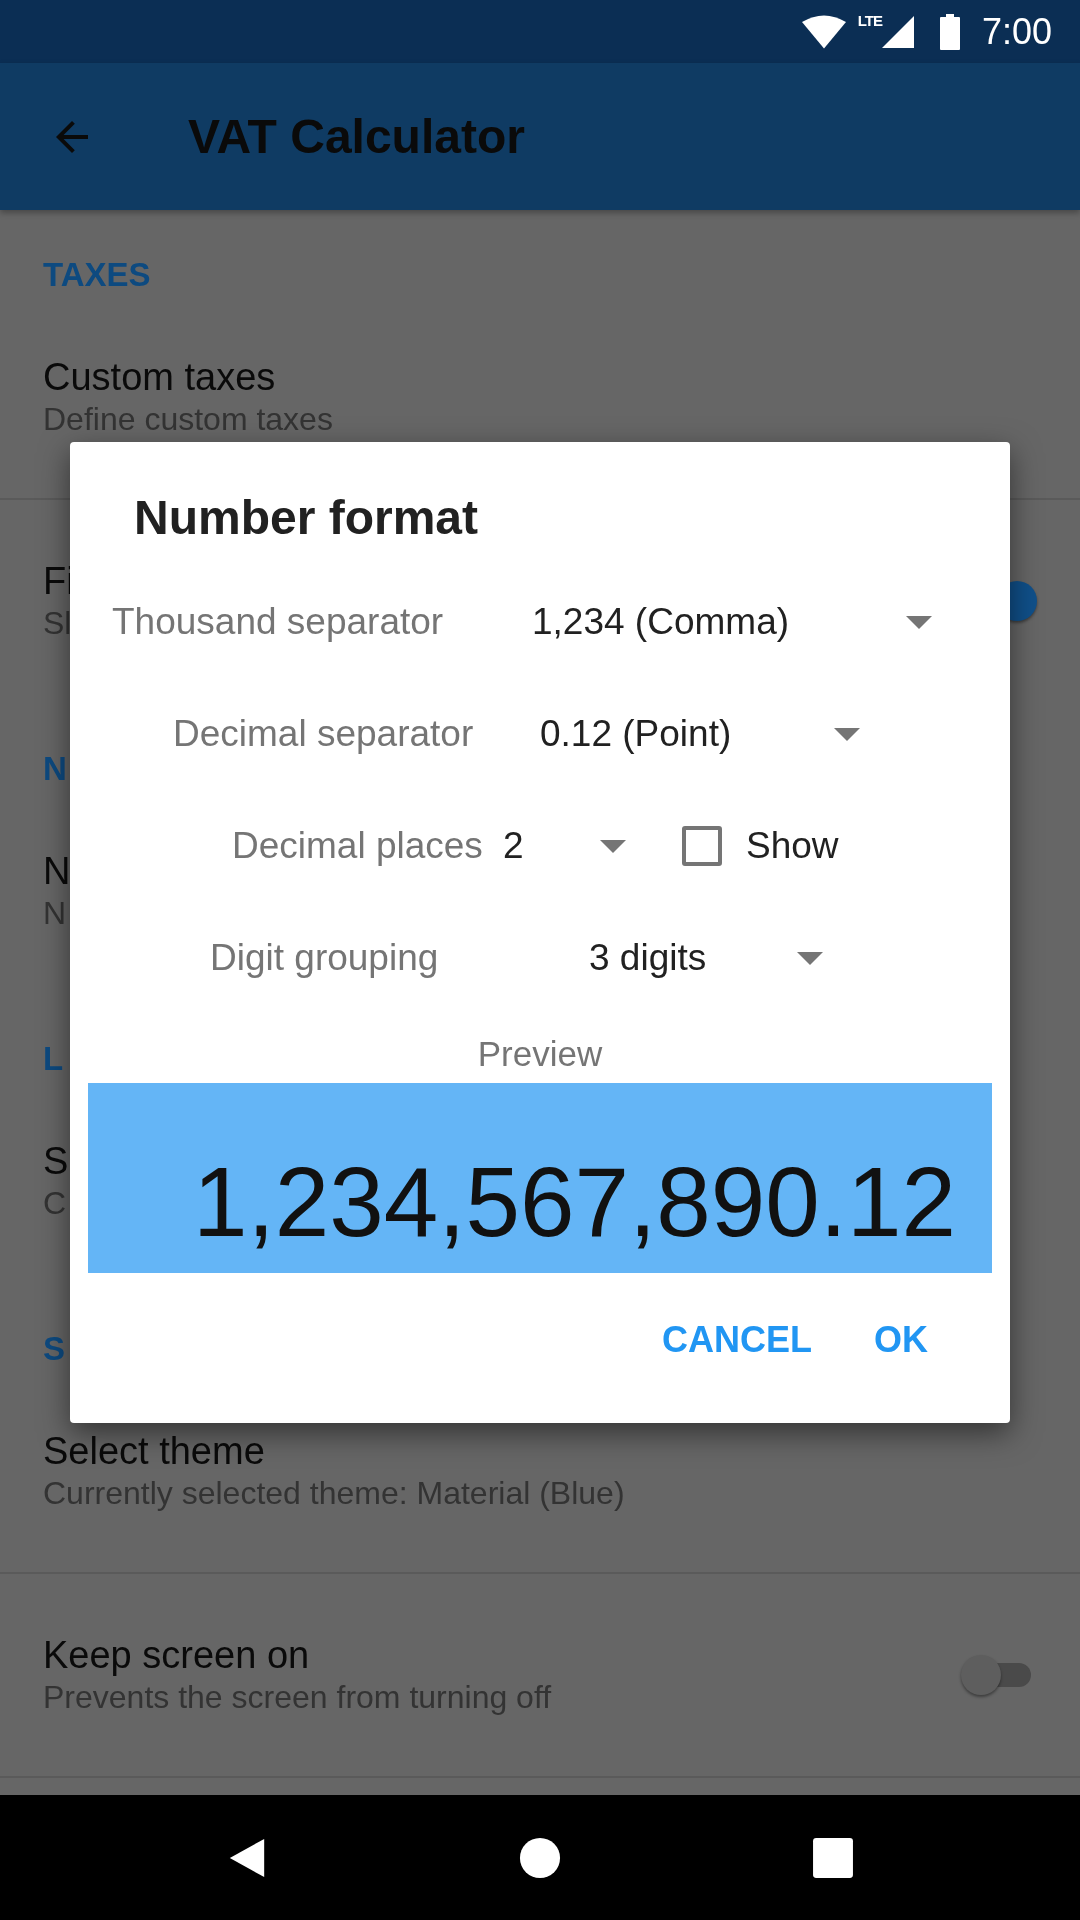 The image size is (1080, 1920). Describe the element at coordinates (54, 1349) in the screenshot. I see `section-header: S` at that location.